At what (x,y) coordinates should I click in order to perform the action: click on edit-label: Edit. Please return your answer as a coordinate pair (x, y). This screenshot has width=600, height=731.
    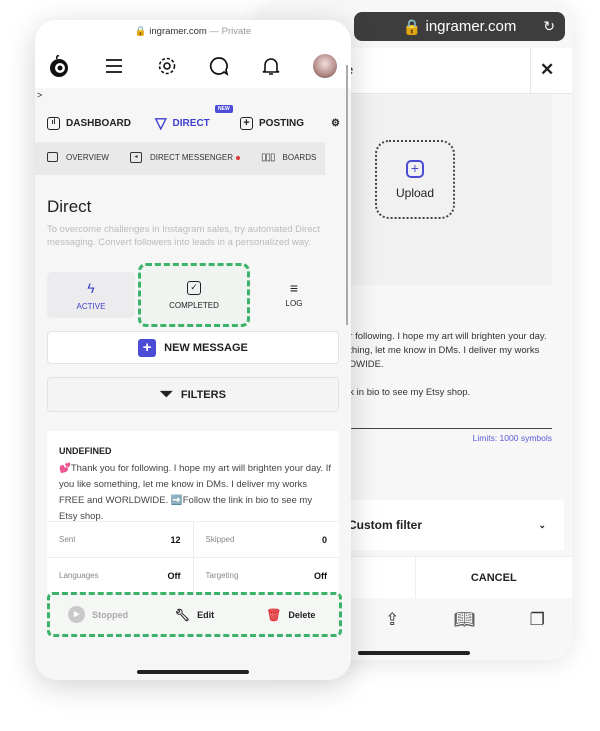
    Looking at the image, I should click on (206, 614).